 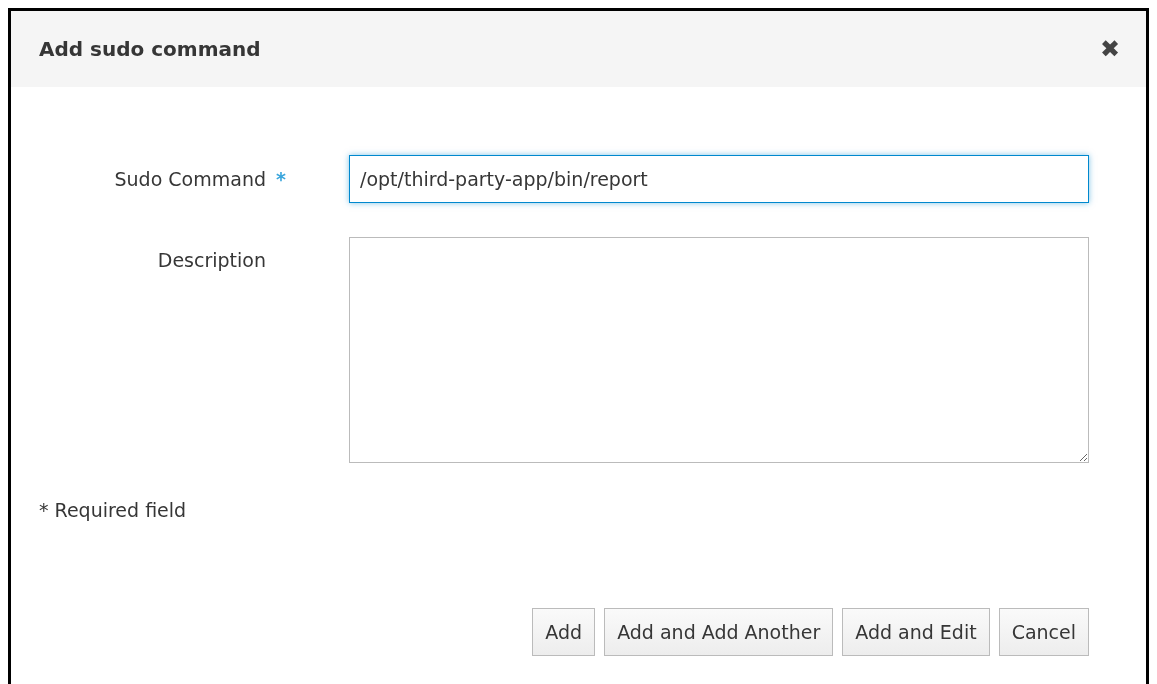 I want to click on required-mark: *, so click(x=281, y=179).